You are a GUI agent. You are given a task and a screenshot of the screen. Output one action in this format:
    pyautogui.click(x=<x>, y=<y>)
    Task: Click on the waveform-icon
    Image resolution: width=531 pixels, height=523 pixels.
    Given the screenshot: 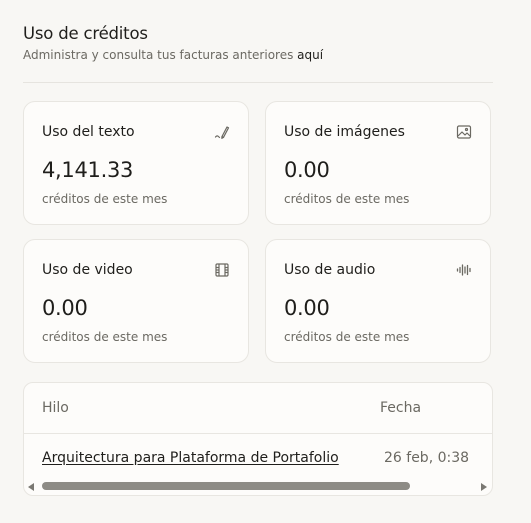 What is the action you would take?
    pyautogui.click(x=464, y=270)
    